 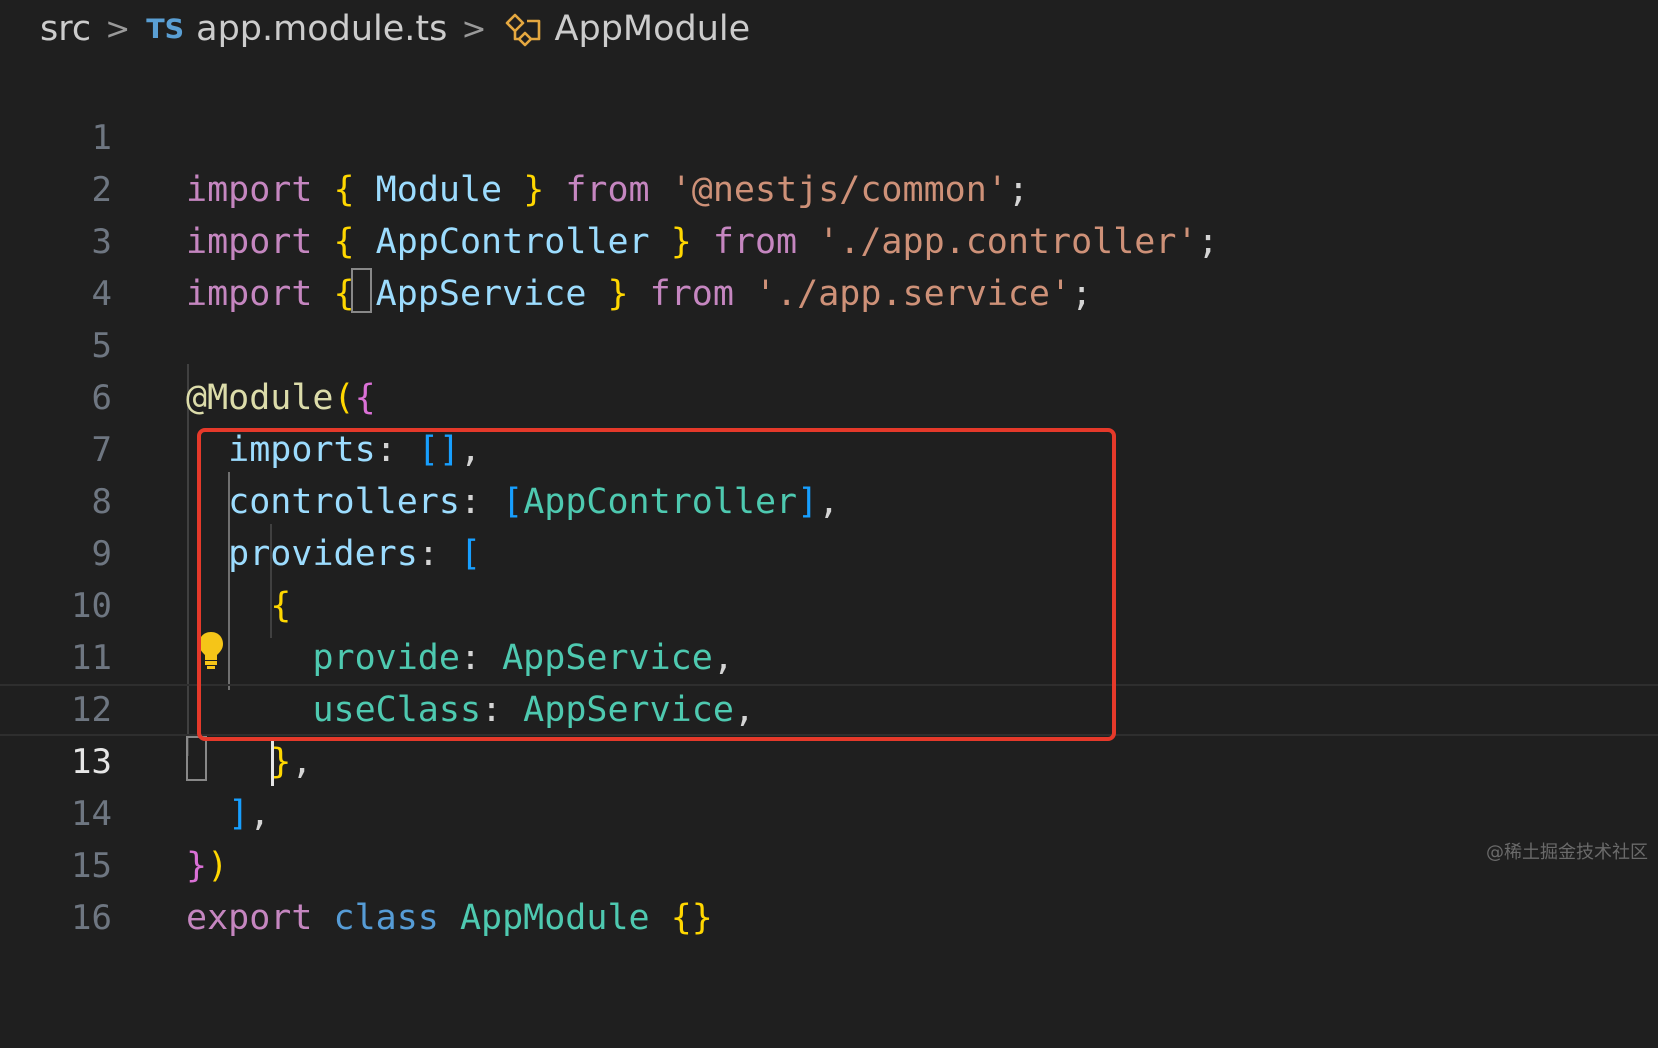 I want to click on watermark: @稀土掘金技术社区, so click(x=1567, y=852).